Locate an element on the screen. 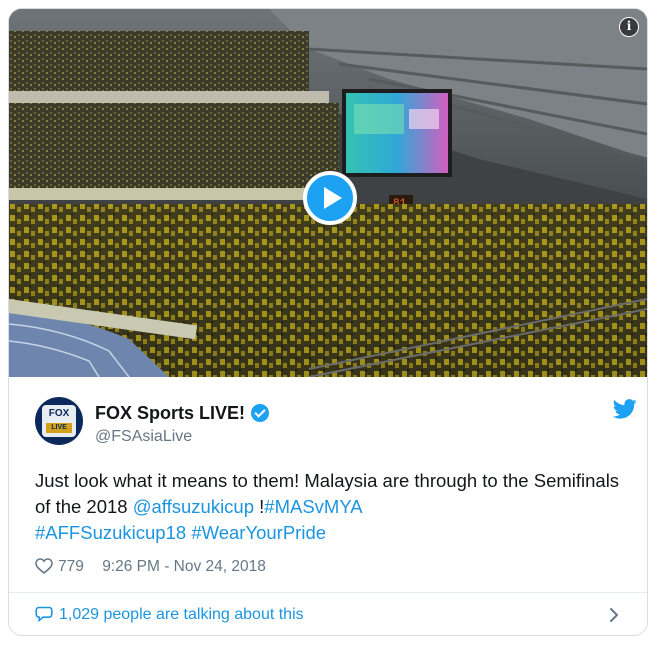 This screenshot has height=646, width=660. footer-divider is located at coordinates (328, 592).